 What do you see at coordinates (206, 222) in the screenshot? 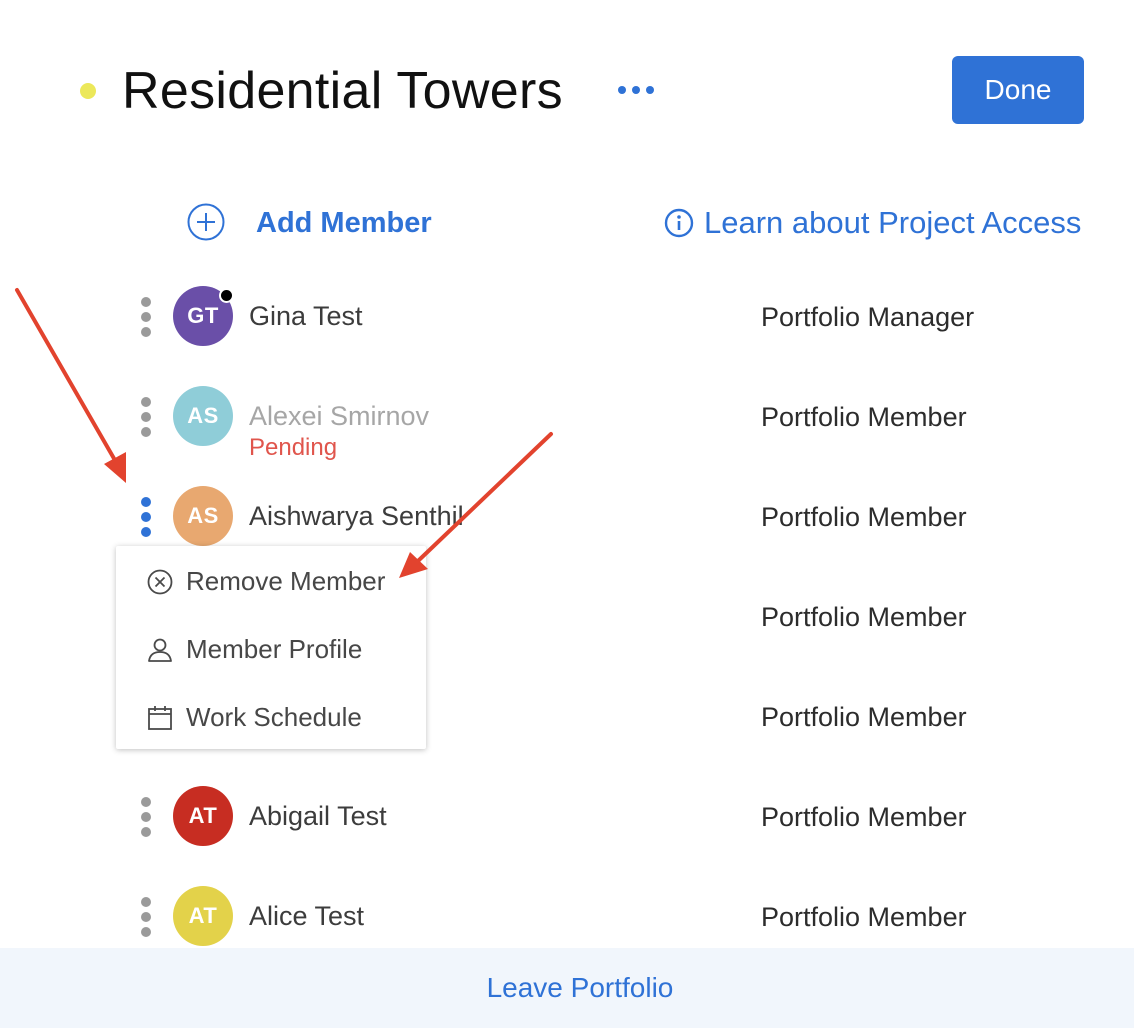
I see `plus-circle-icon` at bounding box center [206, 222].